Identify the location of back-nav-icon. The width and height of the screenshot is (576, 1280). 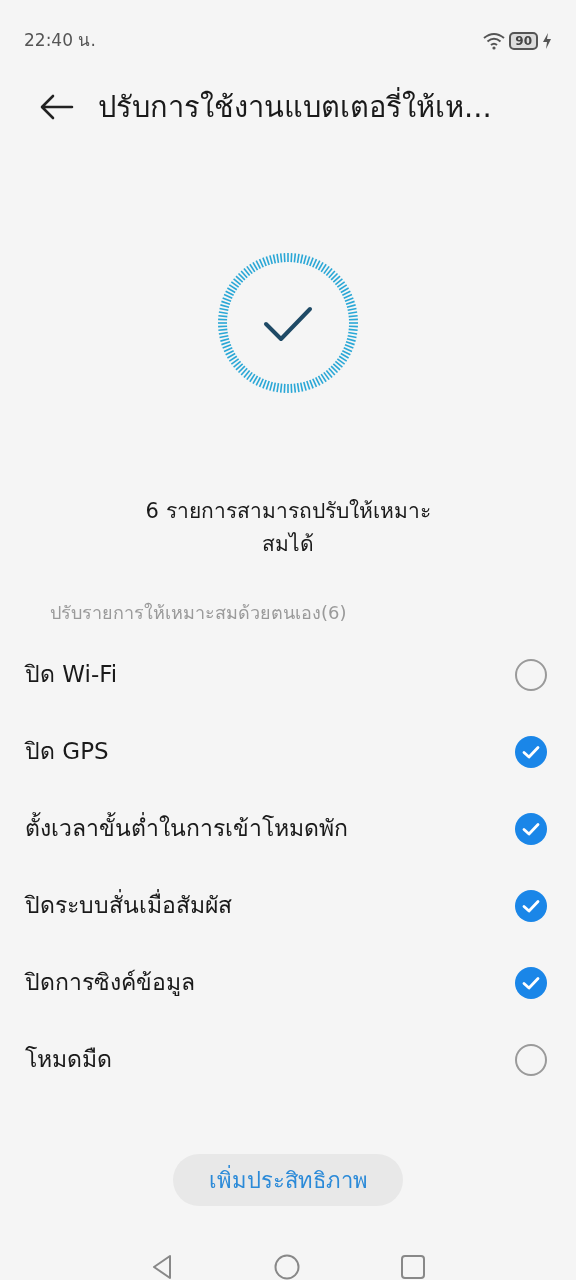
(161, 1267).